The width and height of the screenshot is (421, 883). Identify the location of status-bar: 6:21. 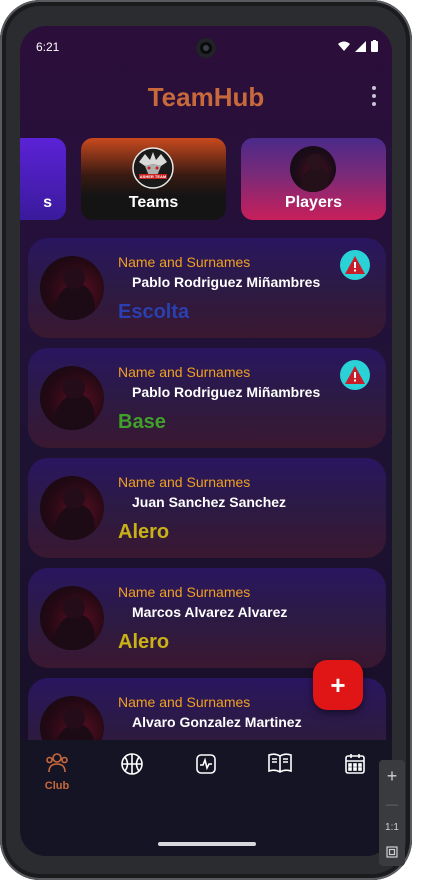
(206, 46).